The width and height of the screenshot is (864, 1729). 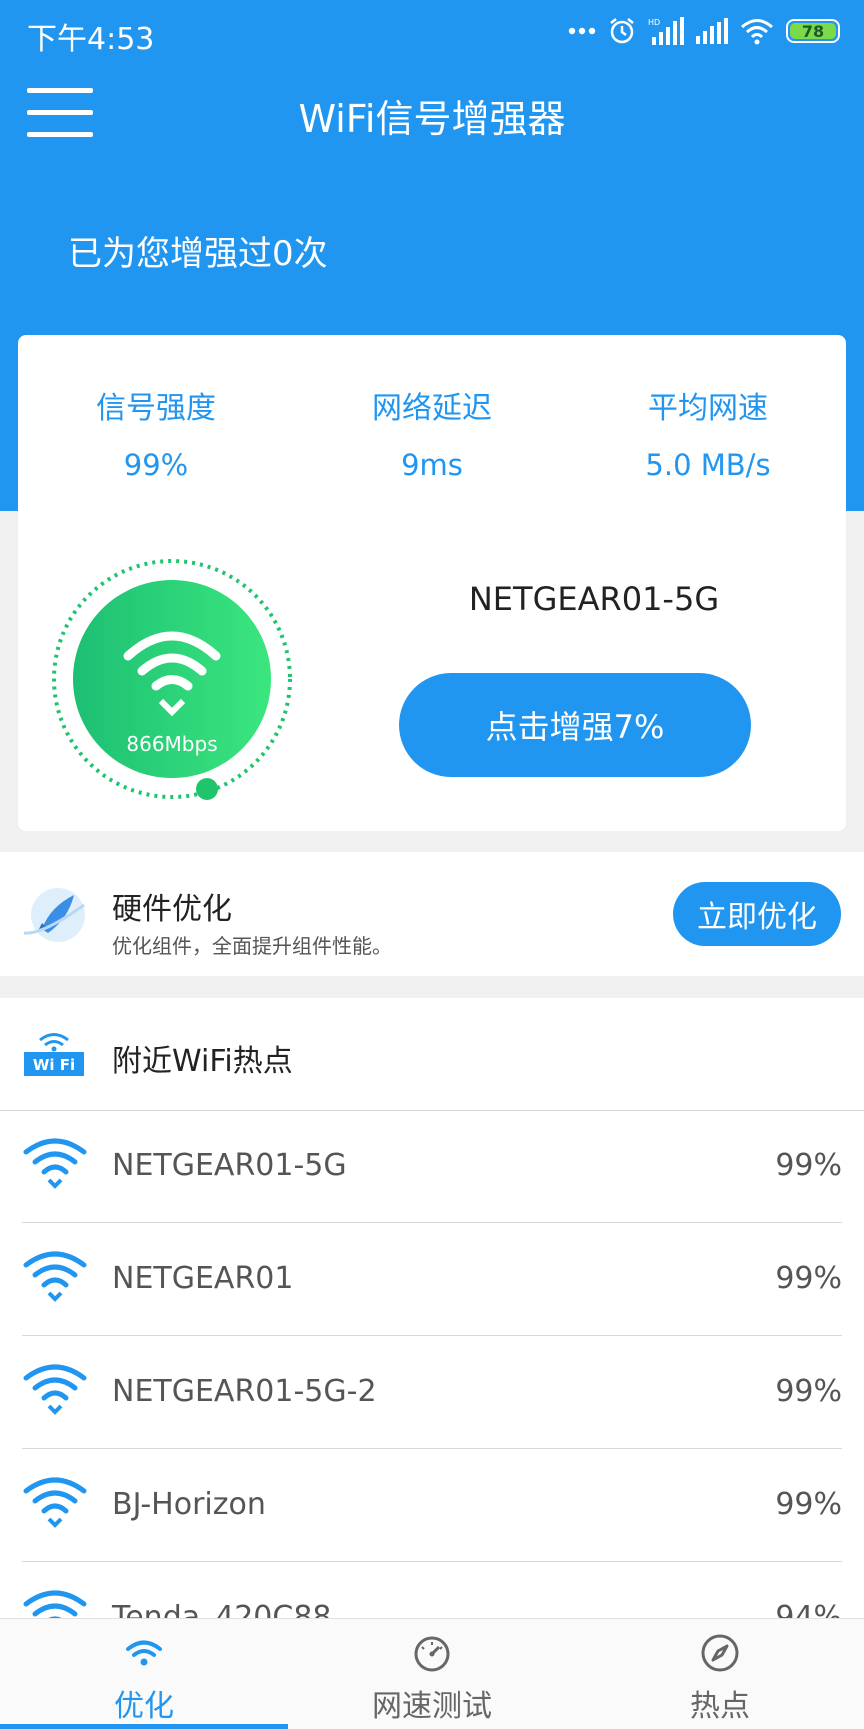 I want to click on speedometer-icon, so click(x=432, y=1654).